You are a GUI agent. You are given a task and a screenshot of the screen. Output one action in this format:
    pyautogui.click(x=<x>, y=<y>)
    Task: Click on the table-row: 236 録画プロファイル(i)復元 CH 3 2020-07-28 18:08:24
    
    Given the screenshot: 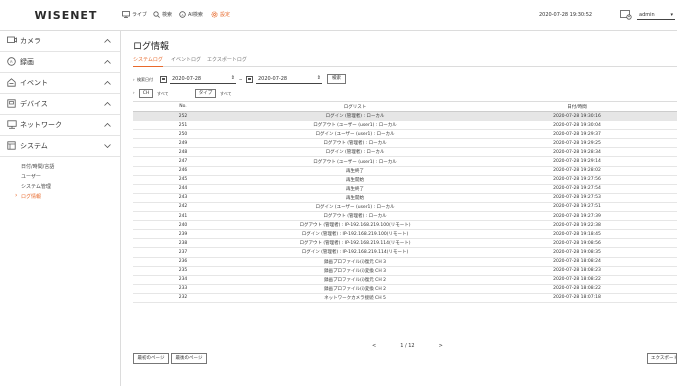 What is the action you would take?
    pyautogui.click(x=405, y=262)
    